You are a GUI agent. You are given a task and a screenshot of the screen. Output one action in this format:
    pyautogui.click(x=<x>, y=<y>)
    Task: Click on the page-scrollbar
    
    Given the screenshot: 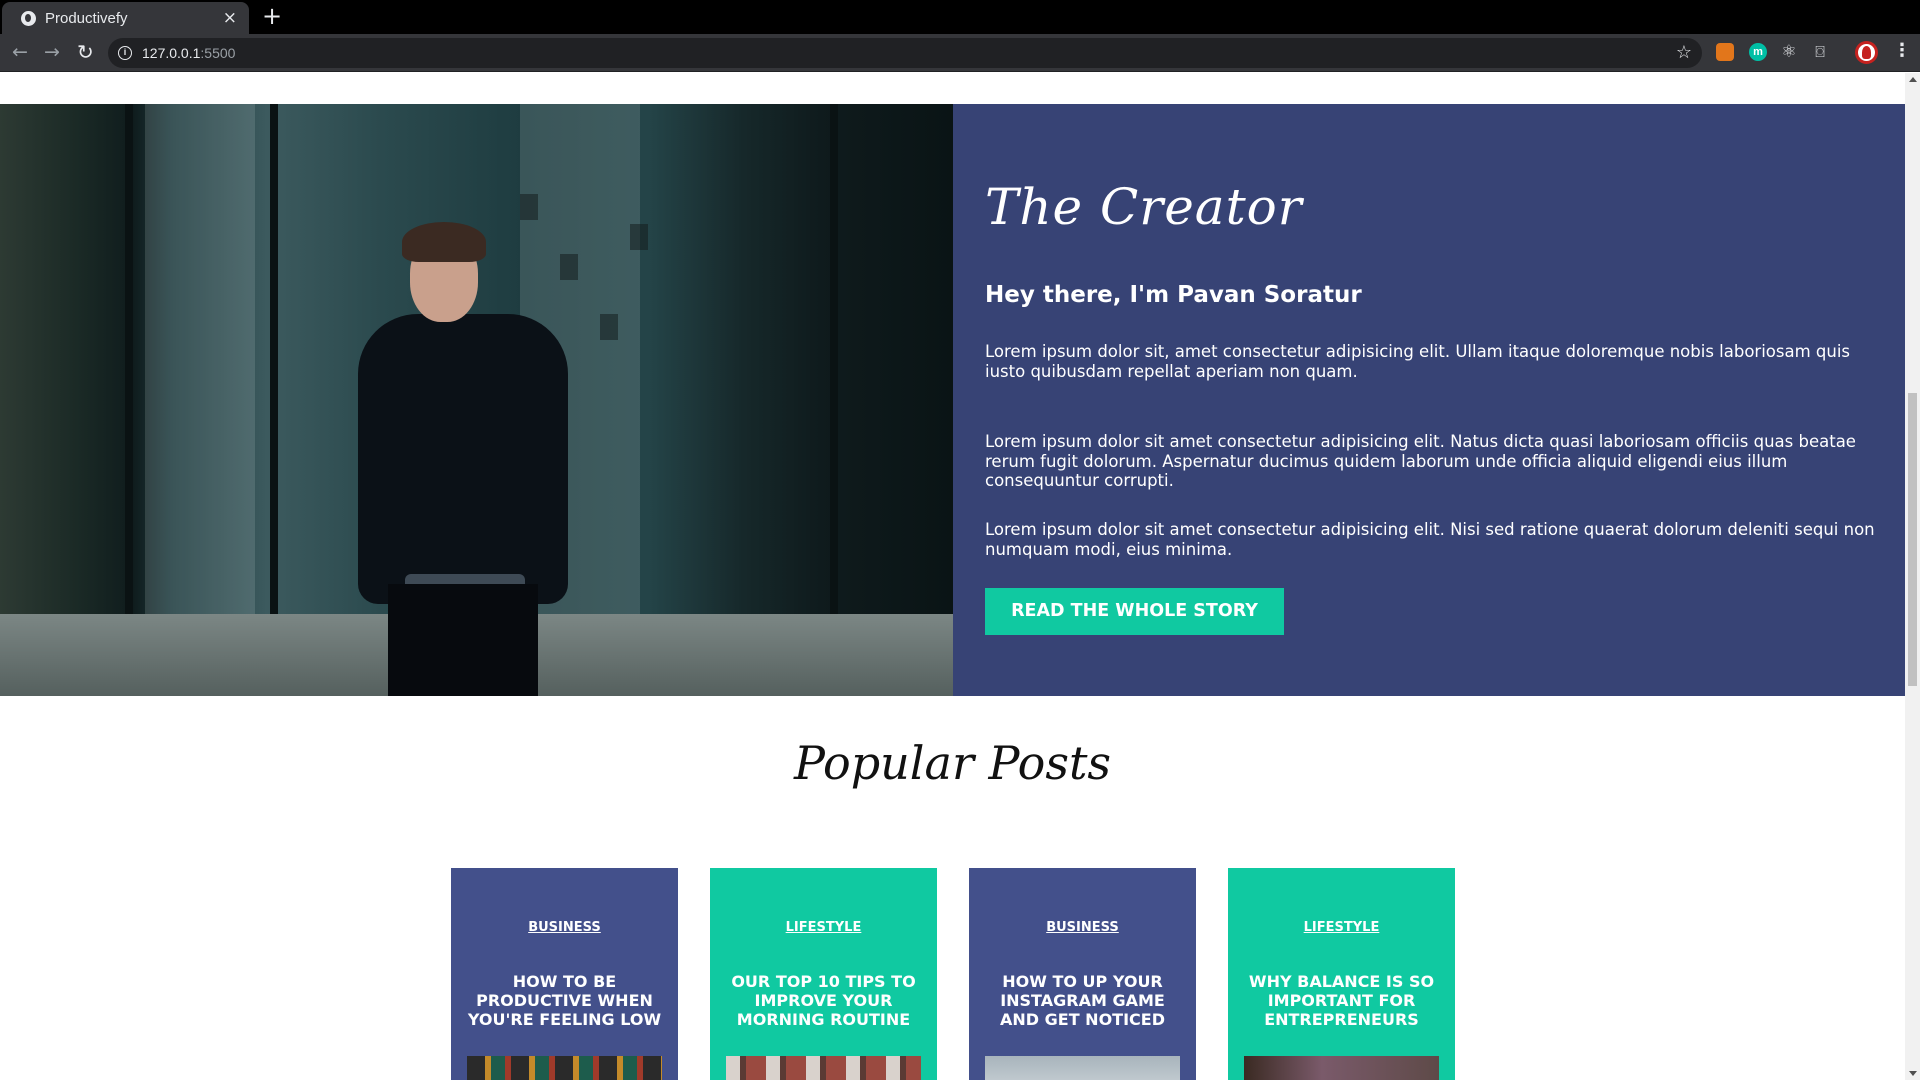 What is the action you would take?
    pyautogui.click(x=1912, y=576)
    